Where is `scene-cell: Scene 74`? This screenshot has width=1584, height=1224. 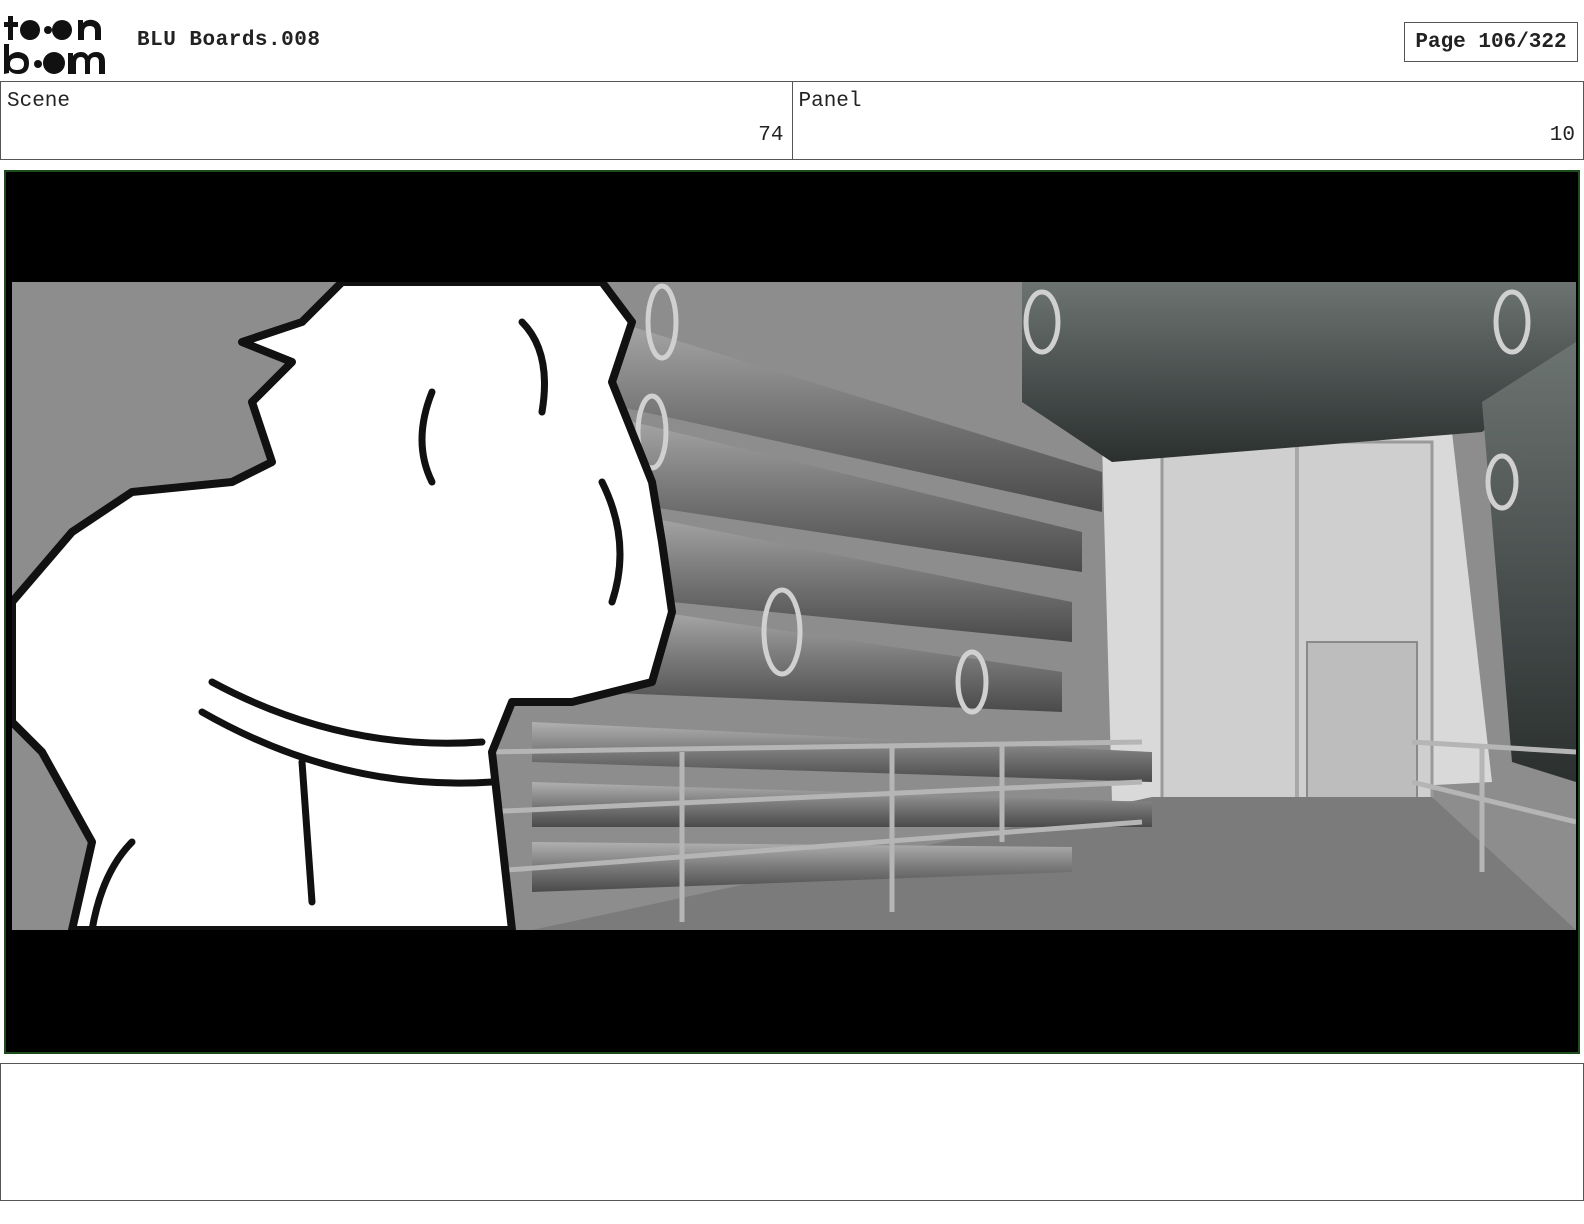 scene-cell: Scene 74 is located at coordinates (396, 120).